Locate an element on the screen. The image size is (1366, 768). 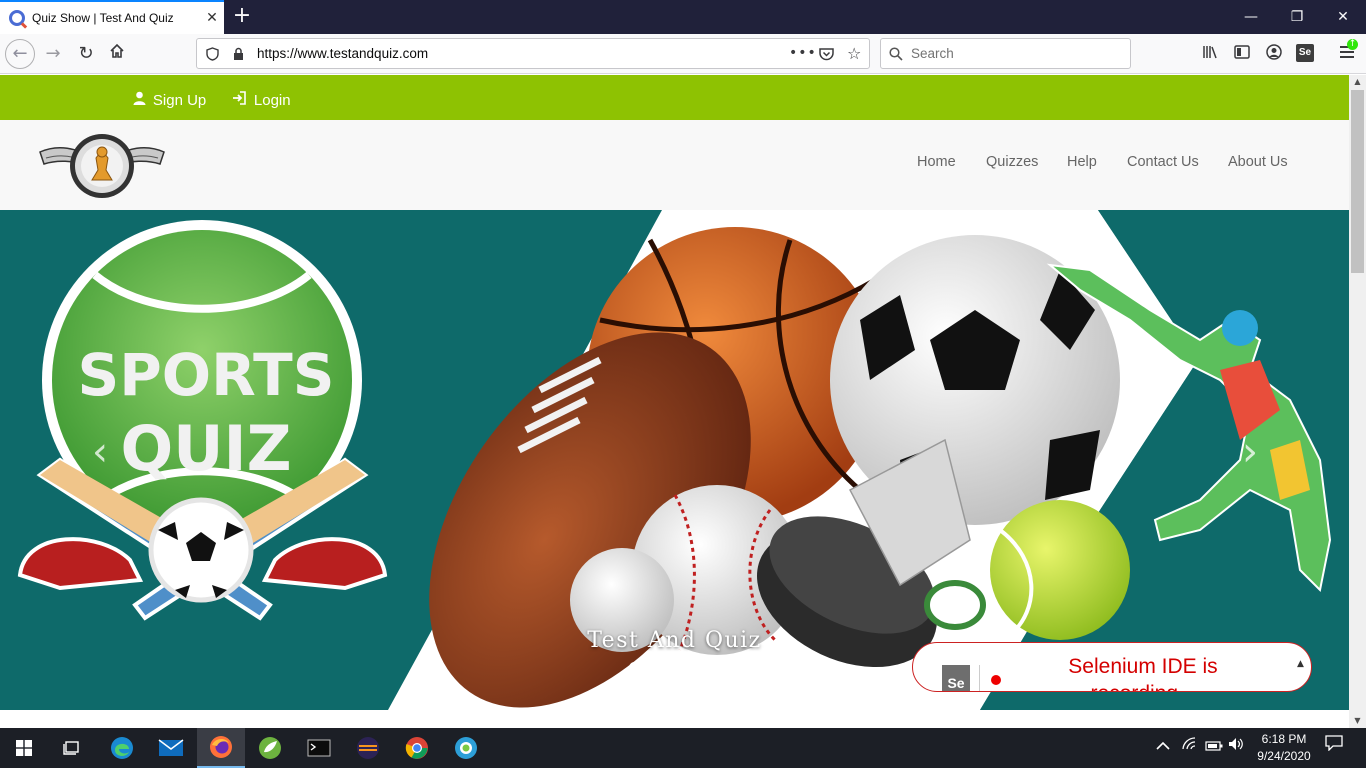
tab-title: Quiz Show | Test And Quiz is located at coordinates (103, 18).